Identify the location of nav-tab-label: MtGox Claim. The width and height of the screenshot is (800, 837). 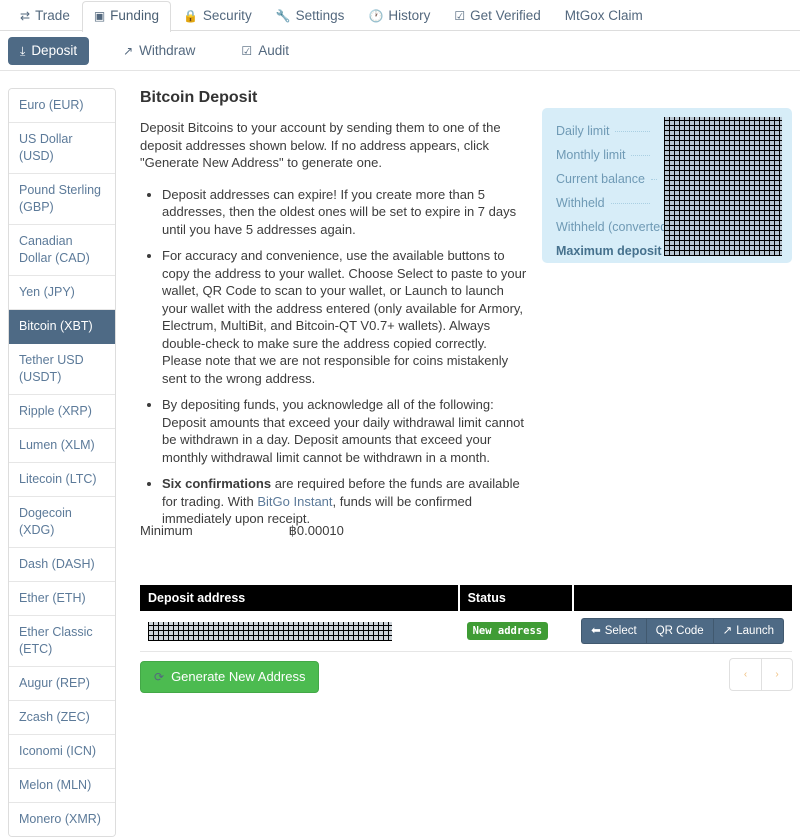
(603, 15).